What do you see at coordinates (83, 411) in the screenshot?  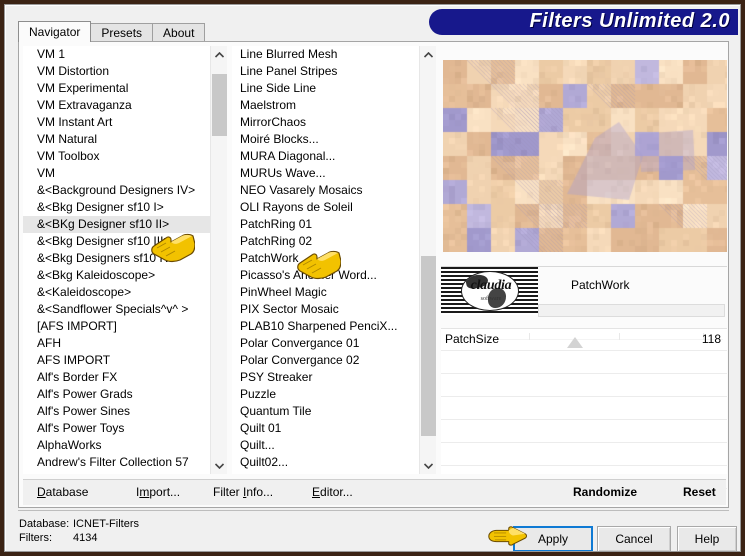 I see `category-item-label: Alf's Power Sines` at bounding box center [83, 411].